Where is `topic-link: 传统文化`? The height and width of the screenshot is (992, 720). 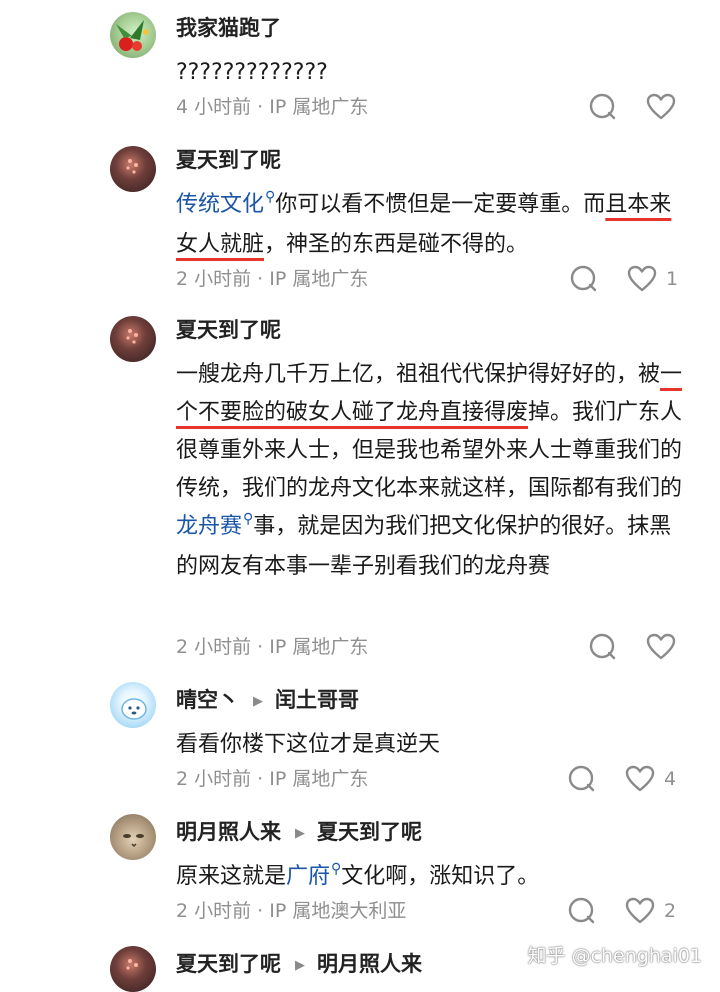
topic-link: 传统文化 is located at coordinates (220, 204).